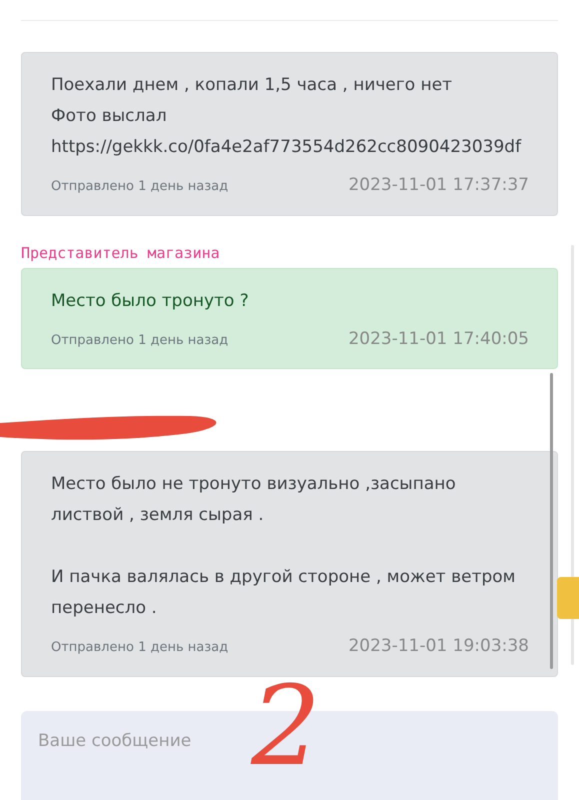 Image resolution: width=579 pixels, height=800 pixels. What do you see at coordinates (438, 339) in the screenshot?
I see `timestamp: 2023-11-01 17:40:05` at bounding box center [438, 339].